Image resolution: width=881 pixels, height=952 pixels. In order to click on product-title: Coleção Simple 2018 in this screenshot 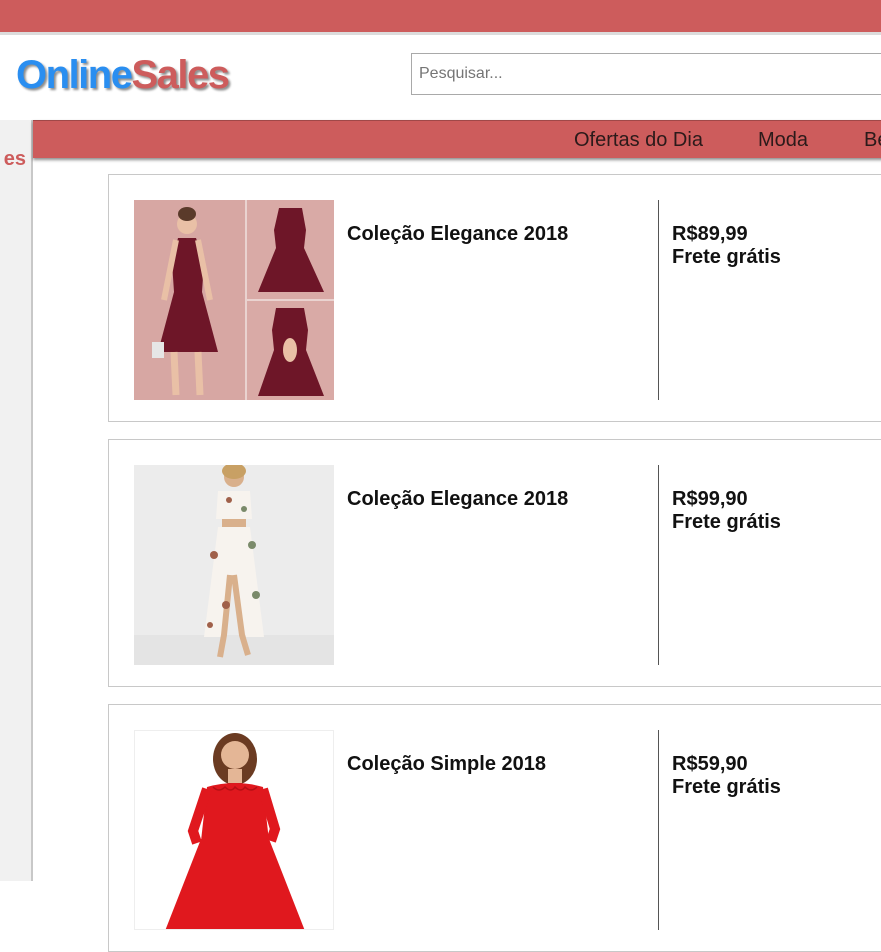, I will do `click(446, 764)`.